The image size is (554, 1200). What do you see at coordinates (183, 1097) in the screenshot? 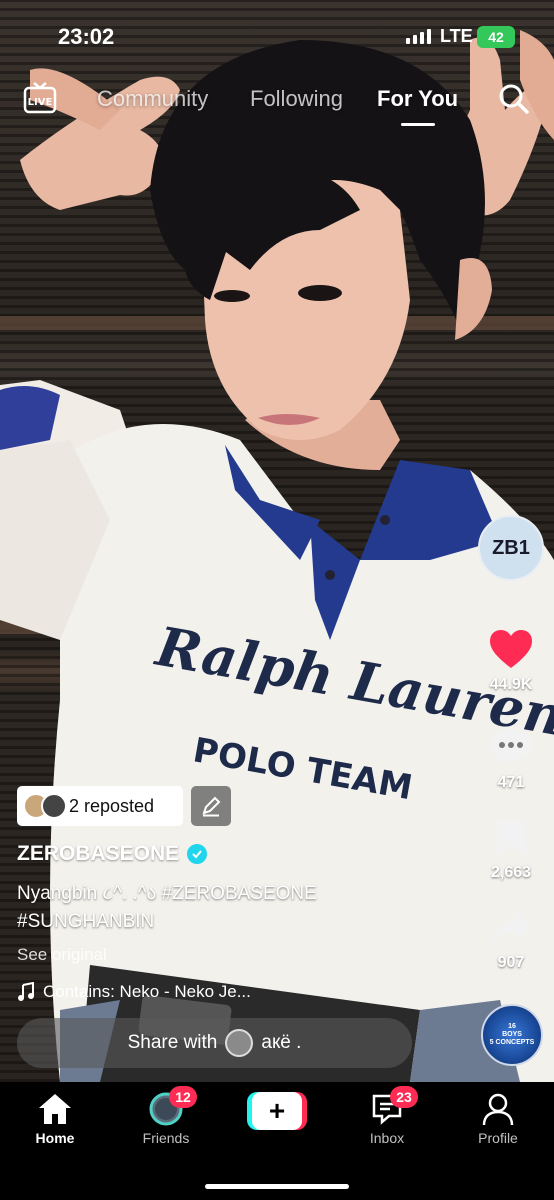
I see `friends-badge: 12` at bounding box center [183, 1097].